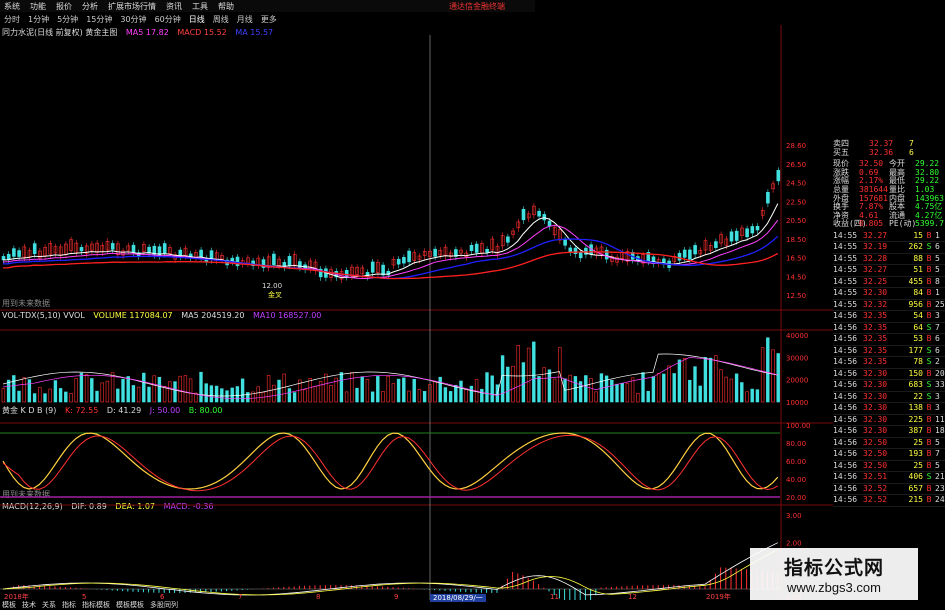  What do you see at coordinates (221, 19) in the screenshot?
I see `period-tab-7: 周线` at bounding box center [221, 19].